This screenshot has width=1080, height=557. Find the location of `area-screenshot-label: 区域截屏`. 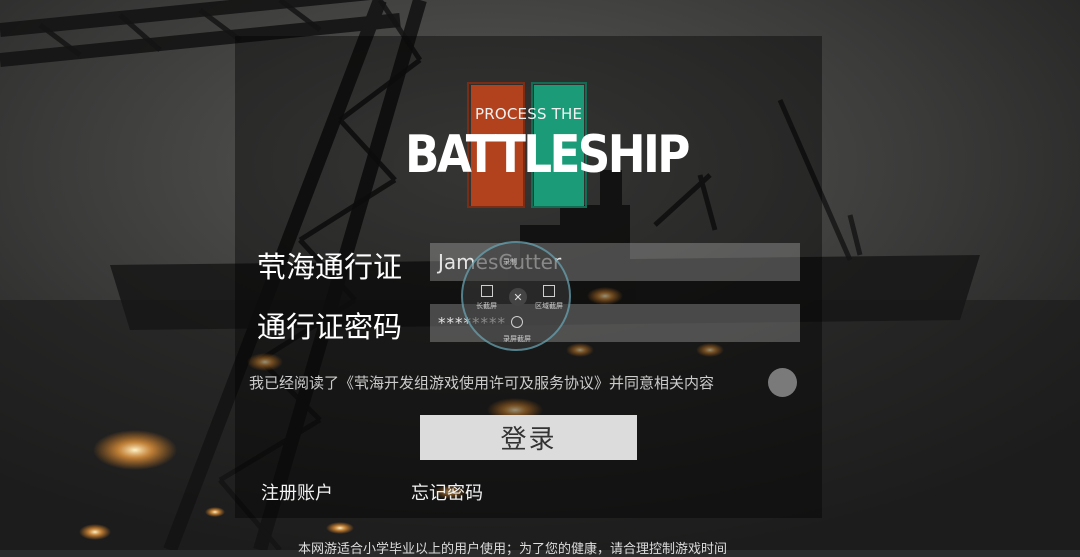

area-screenshot-label: 区域截屏 is located at coordinates (549, 306).